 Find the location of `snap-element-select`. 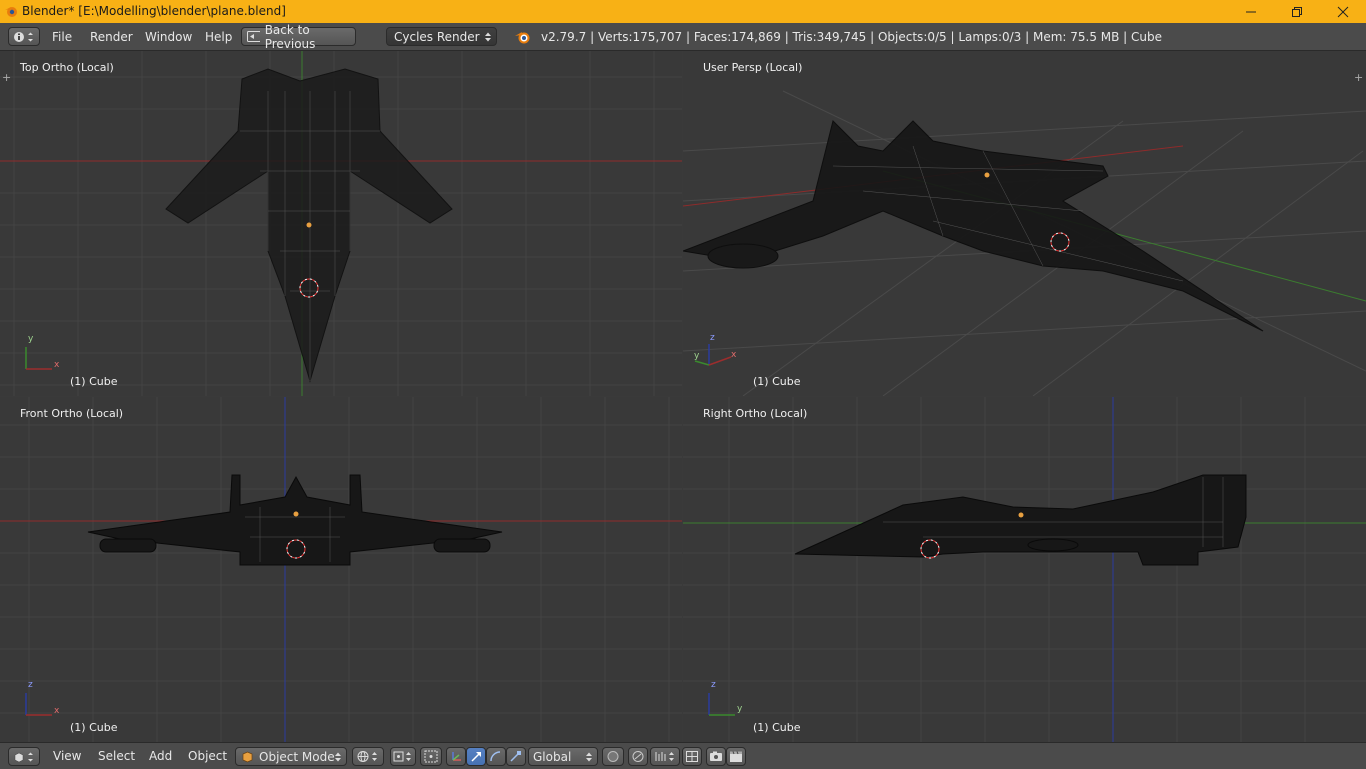

snap-element-select is located at coordinates (665, 756).